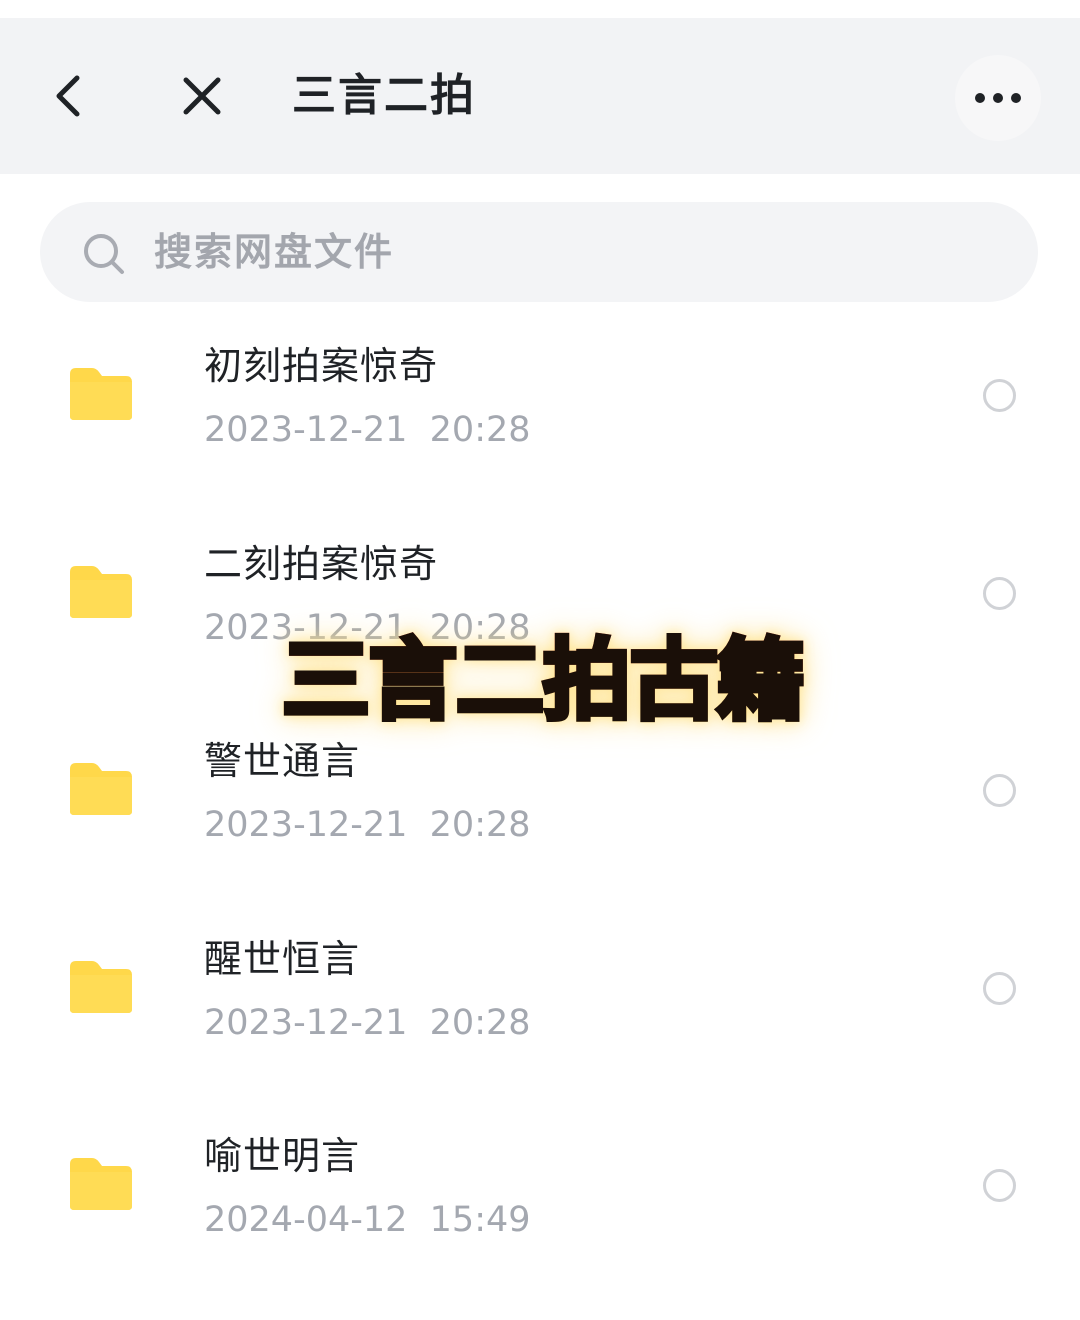 The width and height of the screenshot is (1080, 1320). I want to click on chevron-left-icon, so click(68, 96).